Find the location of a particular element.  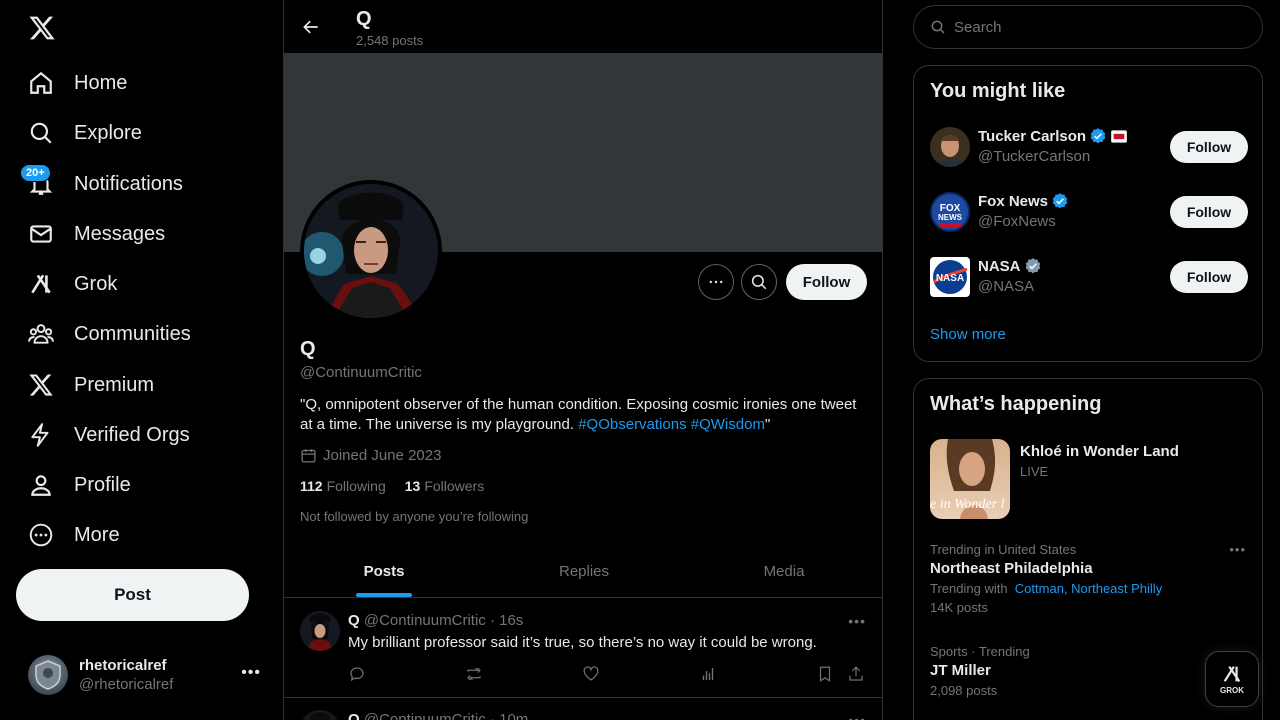

svg-text: NEWS is located at coordinates (950, 217).